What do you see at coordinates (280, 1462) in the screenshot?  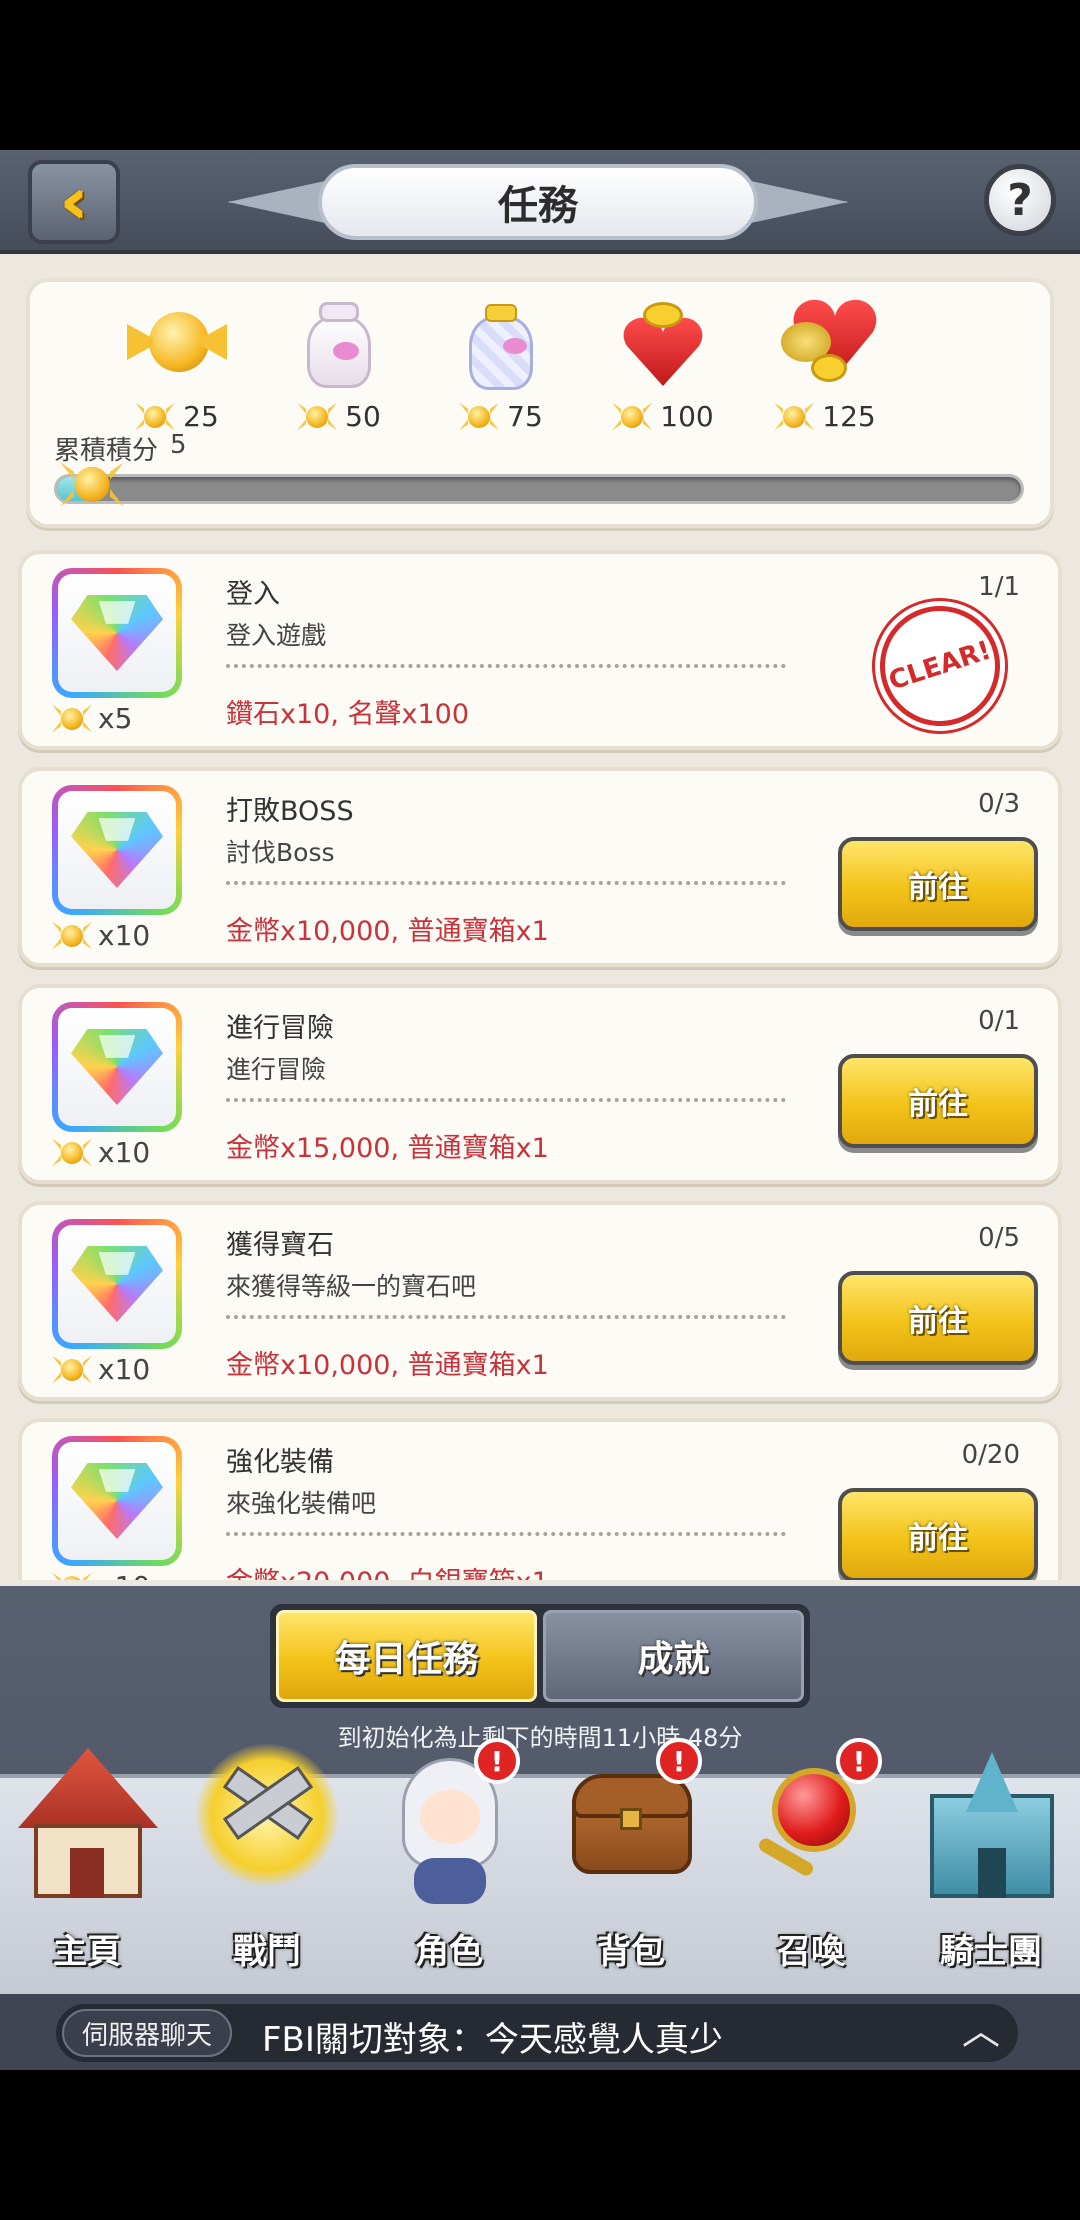 I see `quest-title: 強化裝備` at bounding box center [280, 1462].